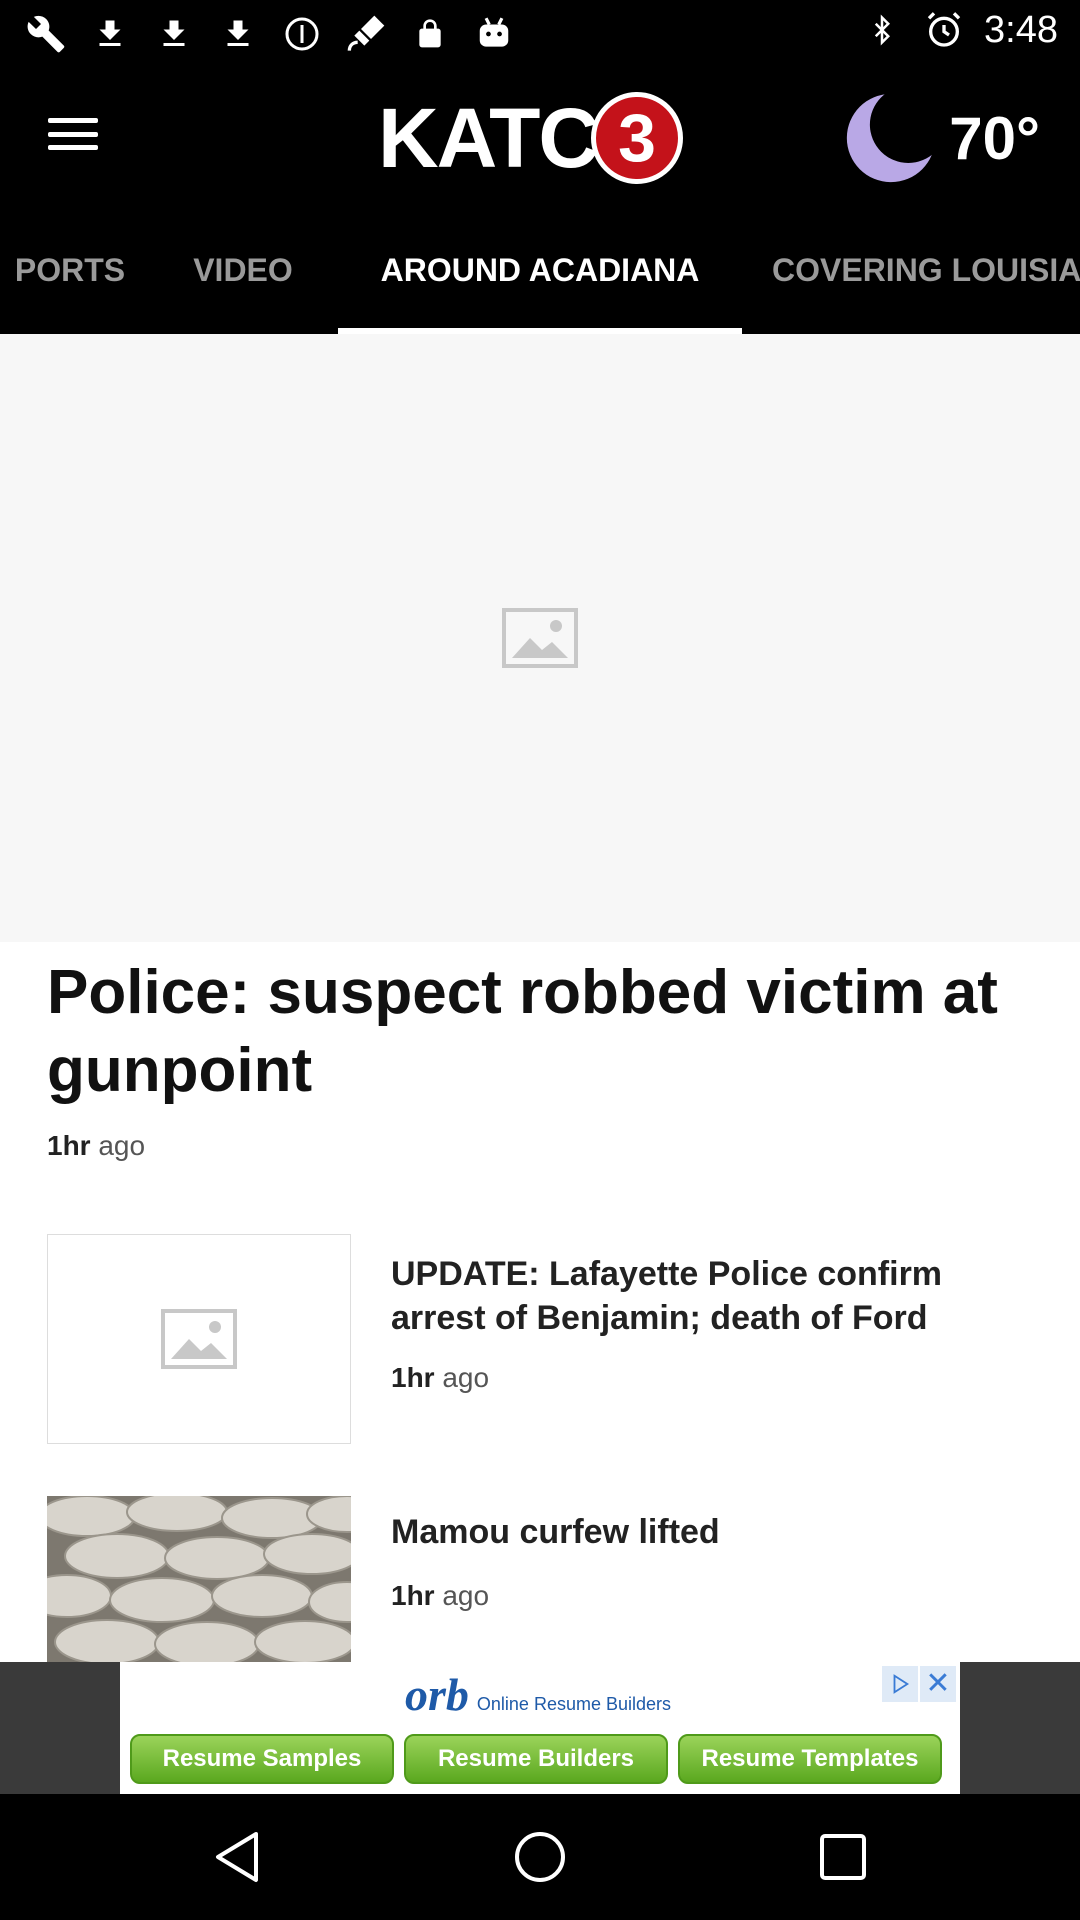 The width and height of the screenshot is (1080, 1920). I want to click on system-nav-bar, so click(540, 1857).